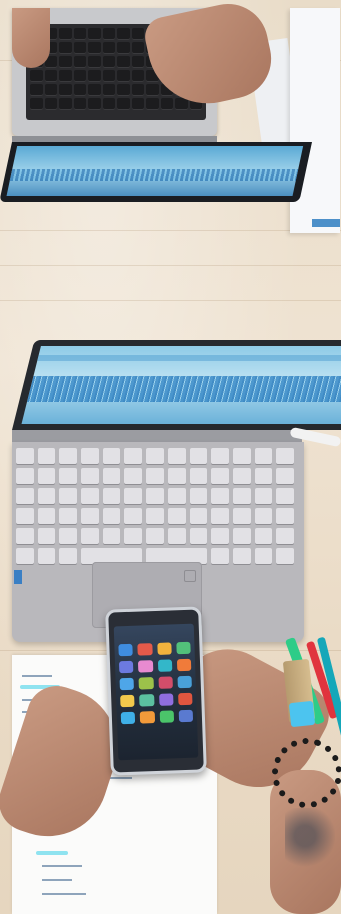 This screenshot has height=914, width=341. I want to click on highlight-mark, so click(52, 853).